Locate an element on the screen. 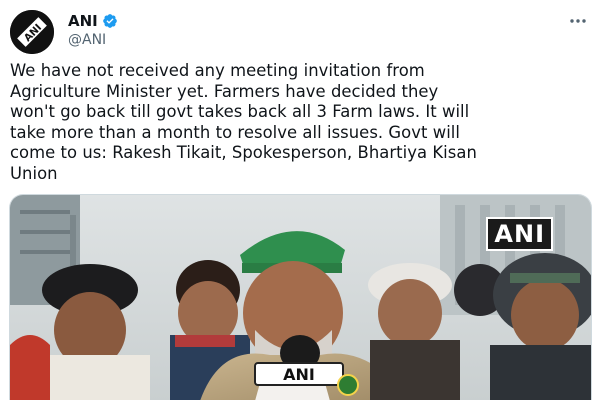 The image size is (600, 400). account-names: ANI @ANI is located at coordinates (93, 30).